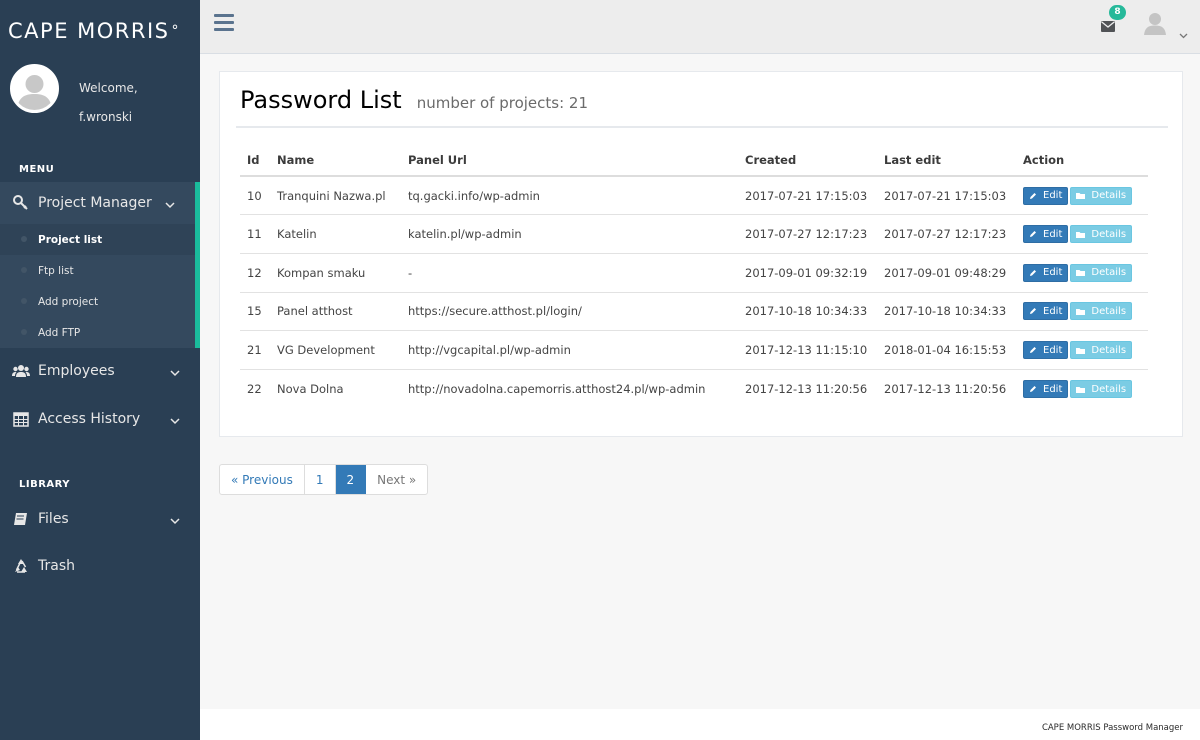  What do you see at coordinates (569, 273) in the screenshot?
I see `cell-panel-url: -` at bounding box center [569, 273].